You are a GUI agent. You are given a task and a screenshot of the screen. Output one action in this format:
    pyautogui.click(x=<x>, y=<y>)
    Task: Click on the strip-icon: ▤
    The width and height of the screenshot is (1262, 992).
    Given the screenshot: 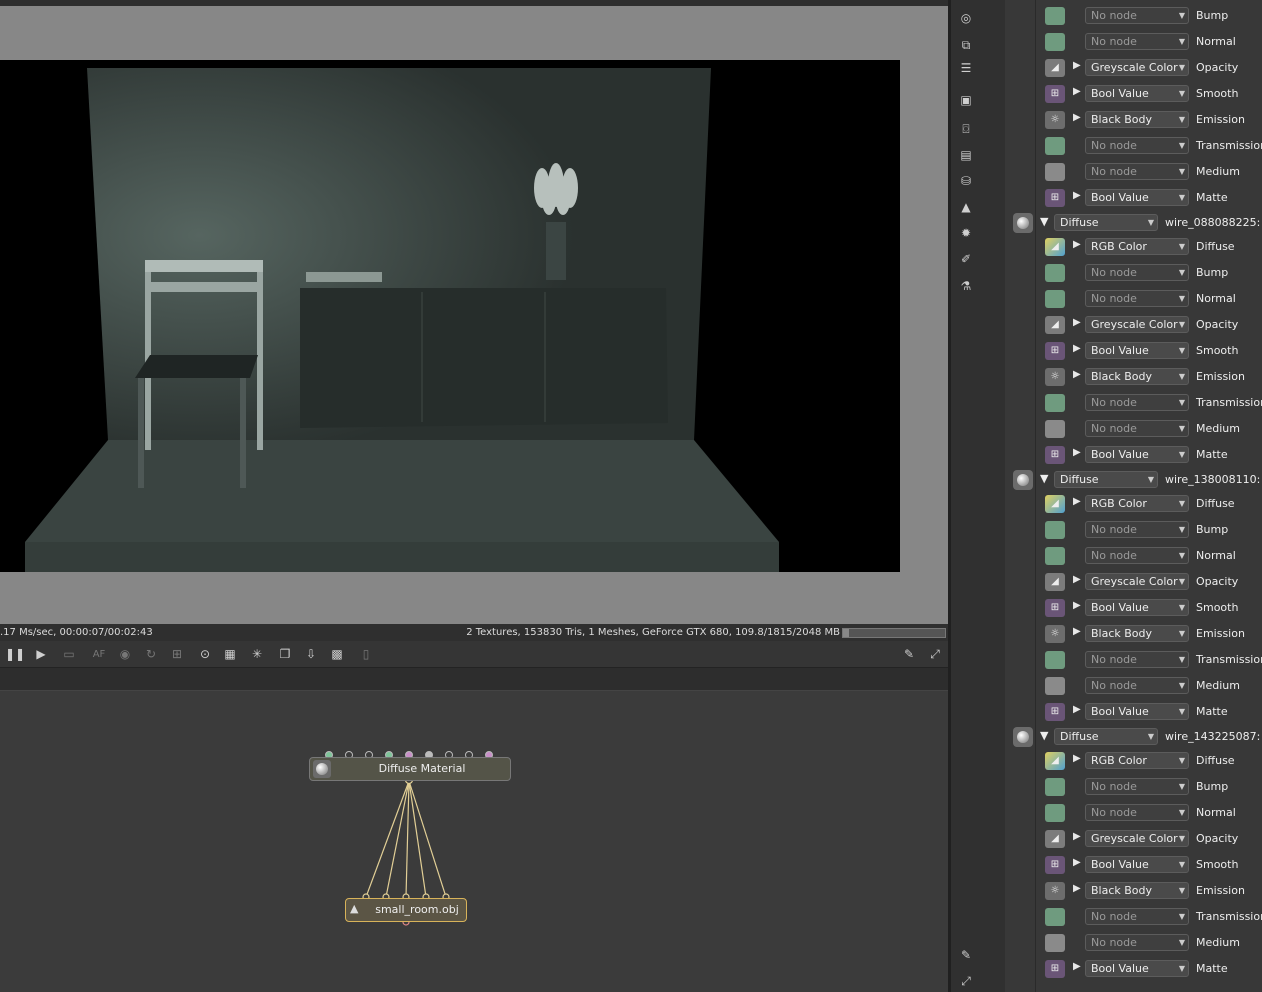 What is the action you would take?
    pyautogui.click(x=966, y=155)
    